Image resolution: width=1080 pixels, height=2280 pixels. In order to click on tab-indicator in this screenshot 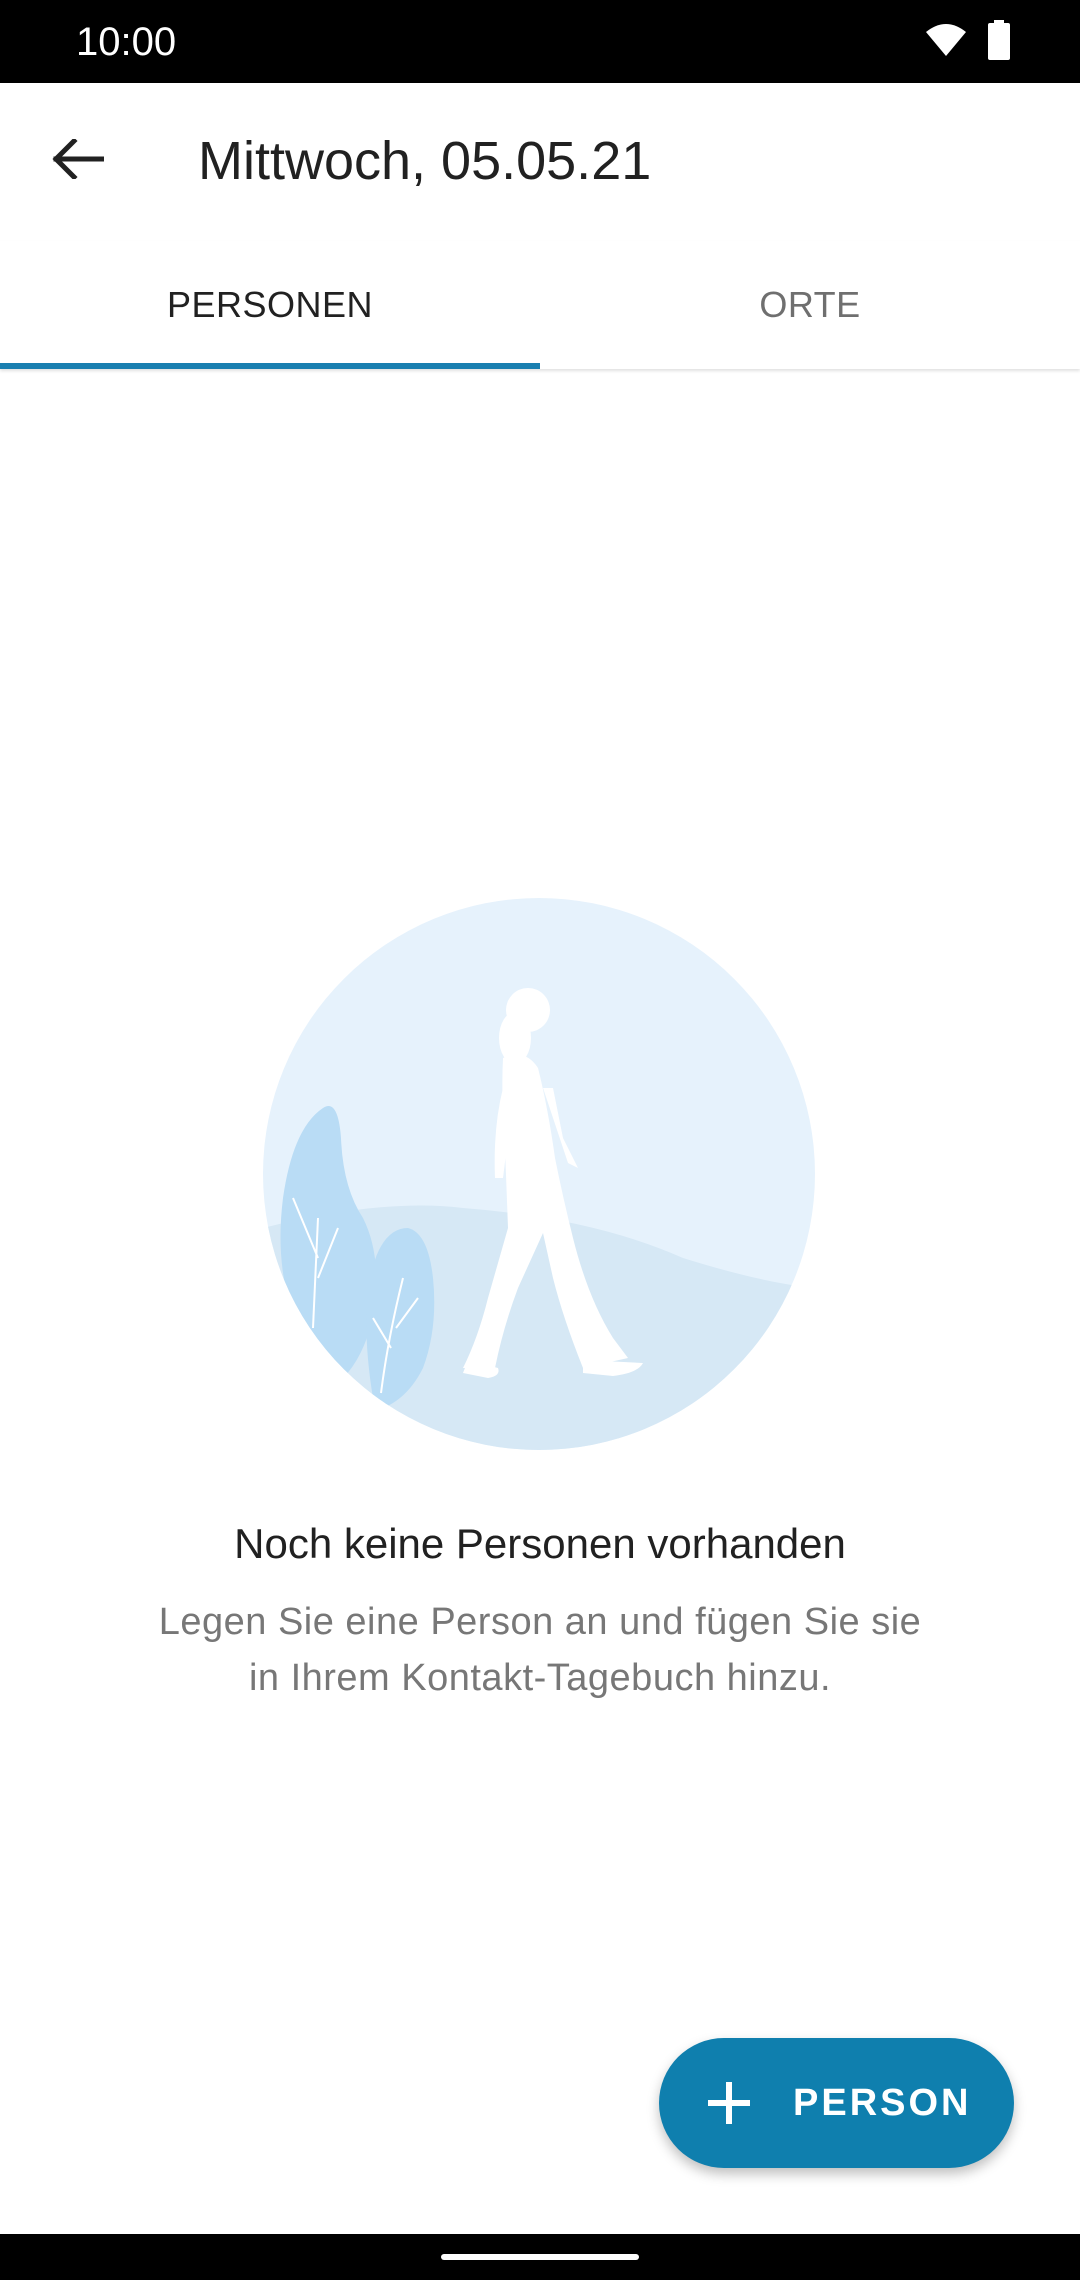, I will do `click(270, 366)`.